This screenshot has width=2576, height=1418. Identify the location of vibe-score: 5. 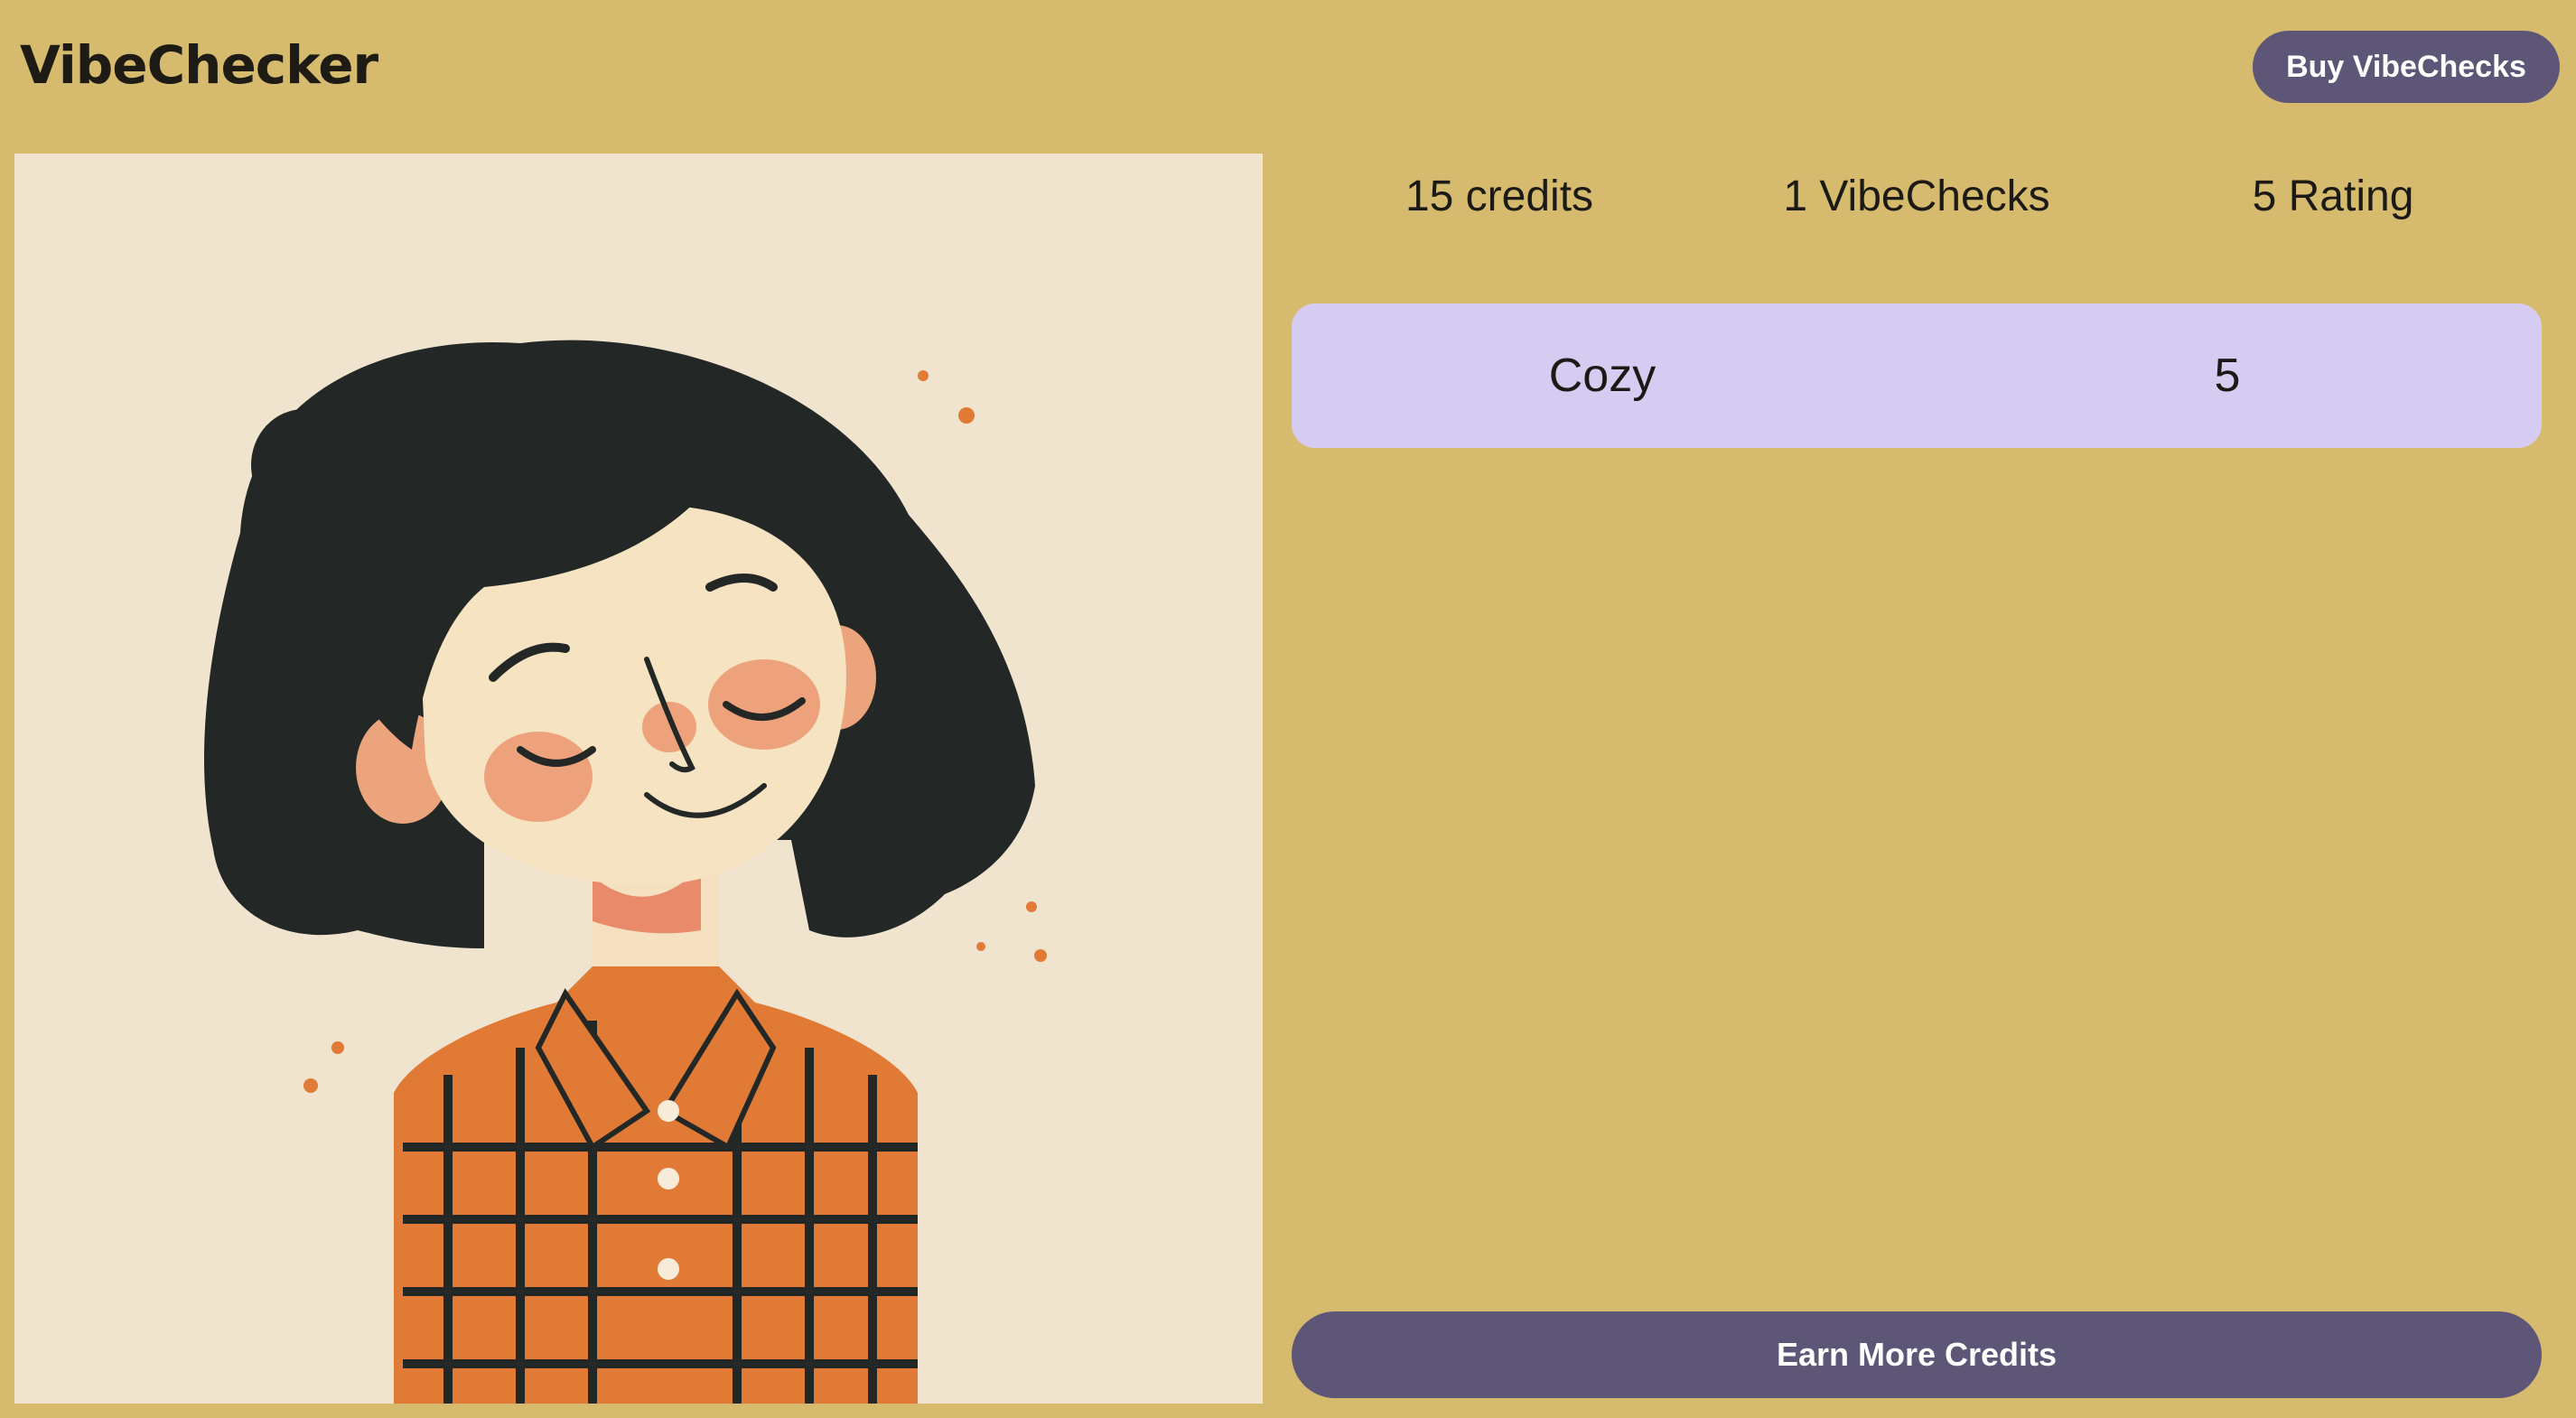
(2227, 376).